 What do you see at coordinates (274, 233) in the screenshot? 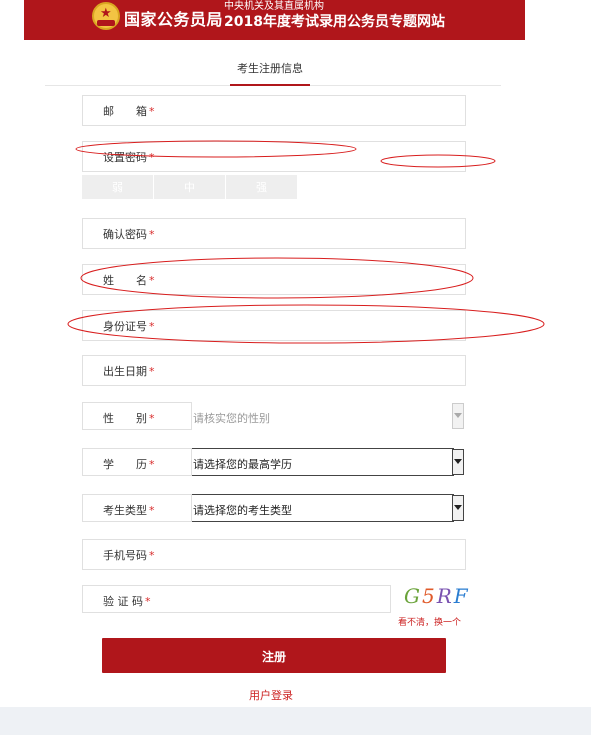
I see `confirm-password-field: 确认密码 *` at bounding box center [274, 233].